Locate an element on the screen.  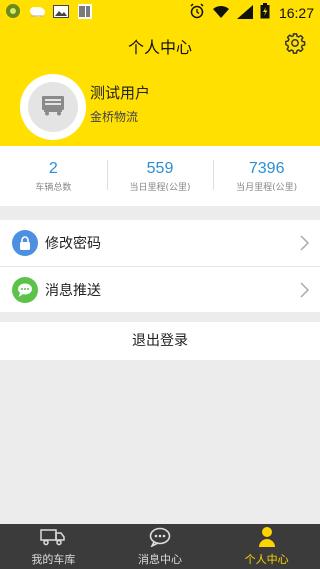
wifi-icon is located at coordinates (221, 13).